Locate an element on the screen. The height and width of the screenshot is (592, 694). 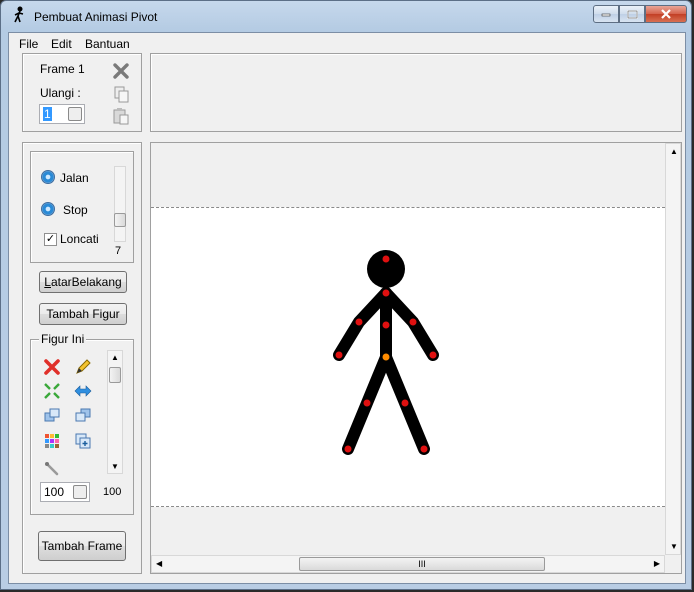
maximize-icon is located at coordinates (632, 14).